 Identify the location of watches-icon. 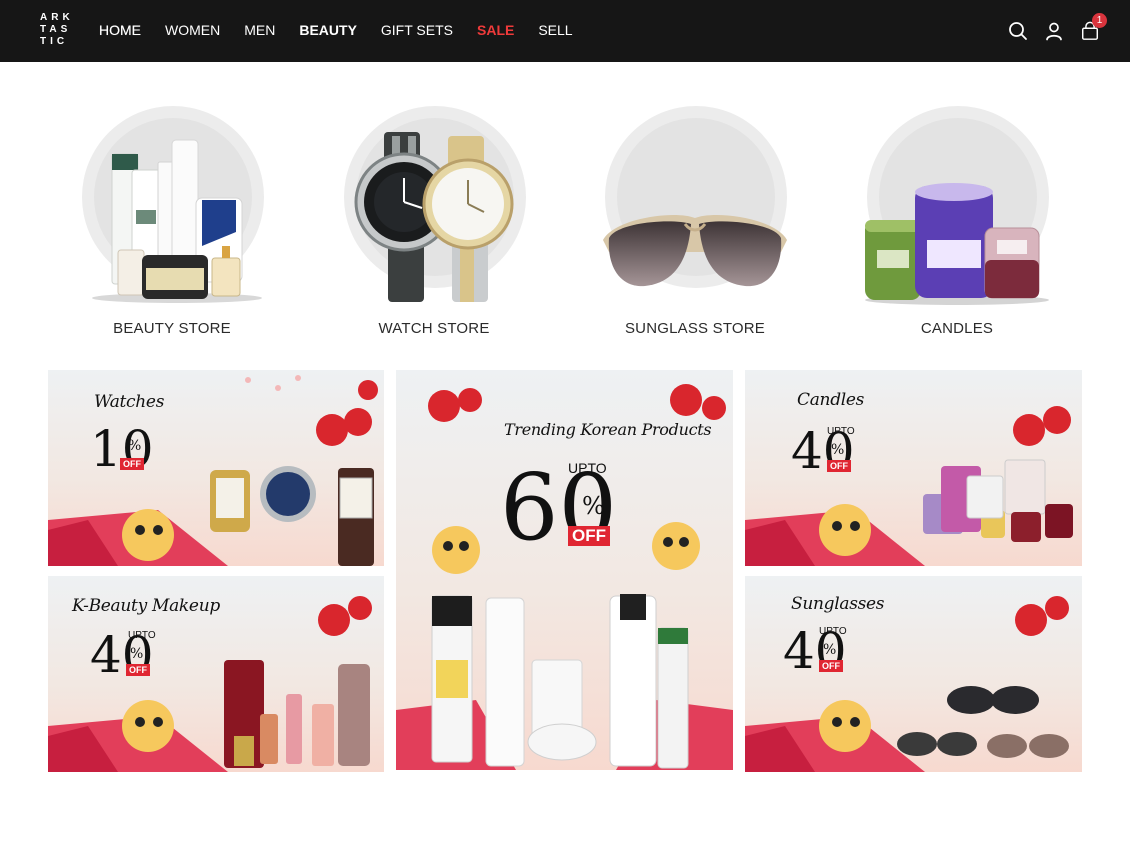
(434, 217).